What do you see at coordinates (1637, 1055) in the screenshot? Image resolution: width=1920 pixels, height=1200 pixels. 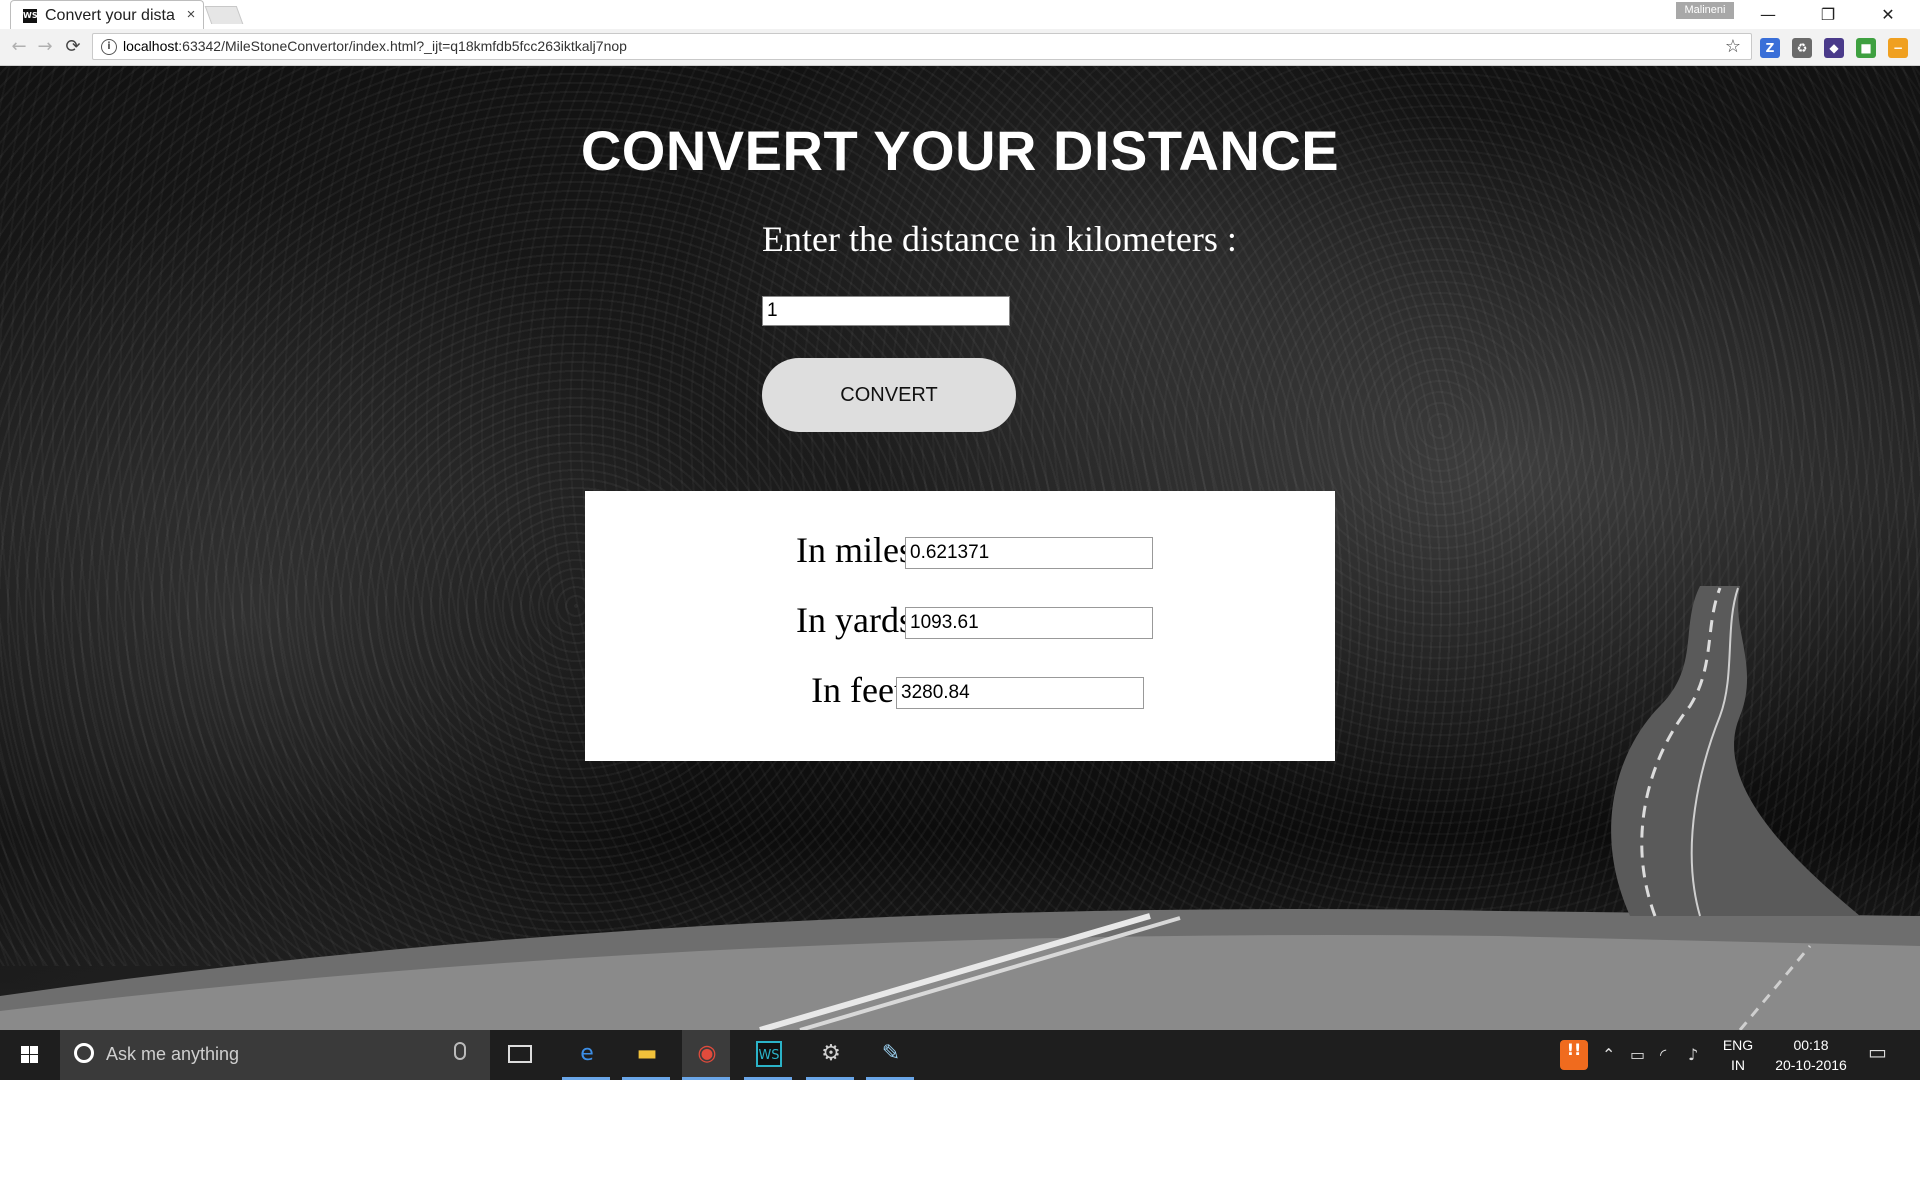 I see `battery-icon: ▭` at bounding box center [1637, 1055].